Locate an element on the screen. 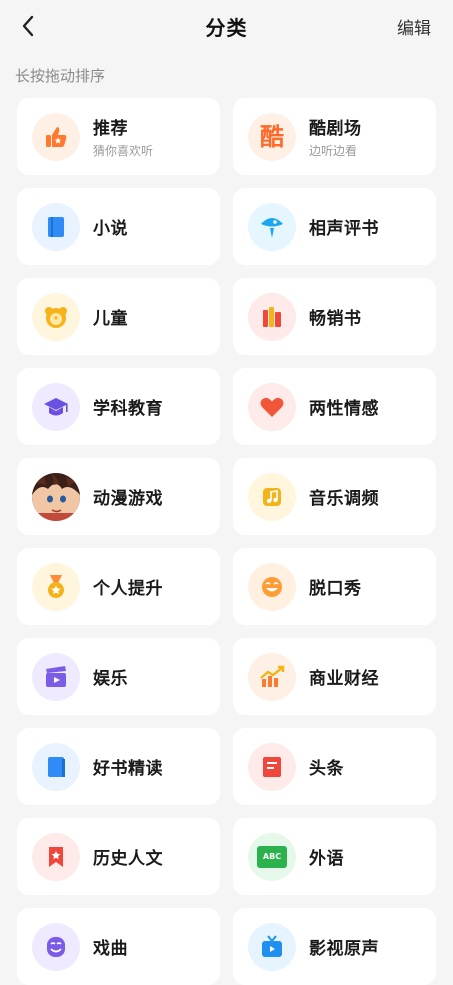 This screenshot has height=985, width=453. tv-icon is located at coordinates (272, 946).